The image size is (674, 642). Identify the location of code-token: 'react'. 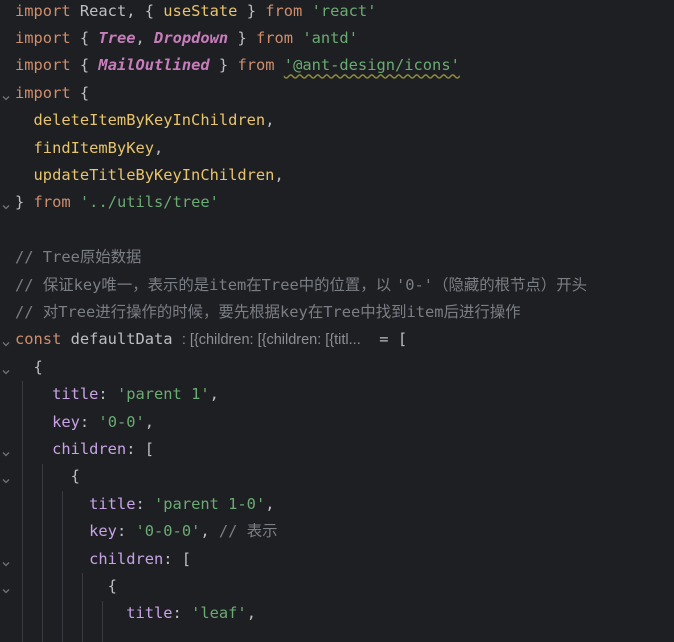
(344, 10).